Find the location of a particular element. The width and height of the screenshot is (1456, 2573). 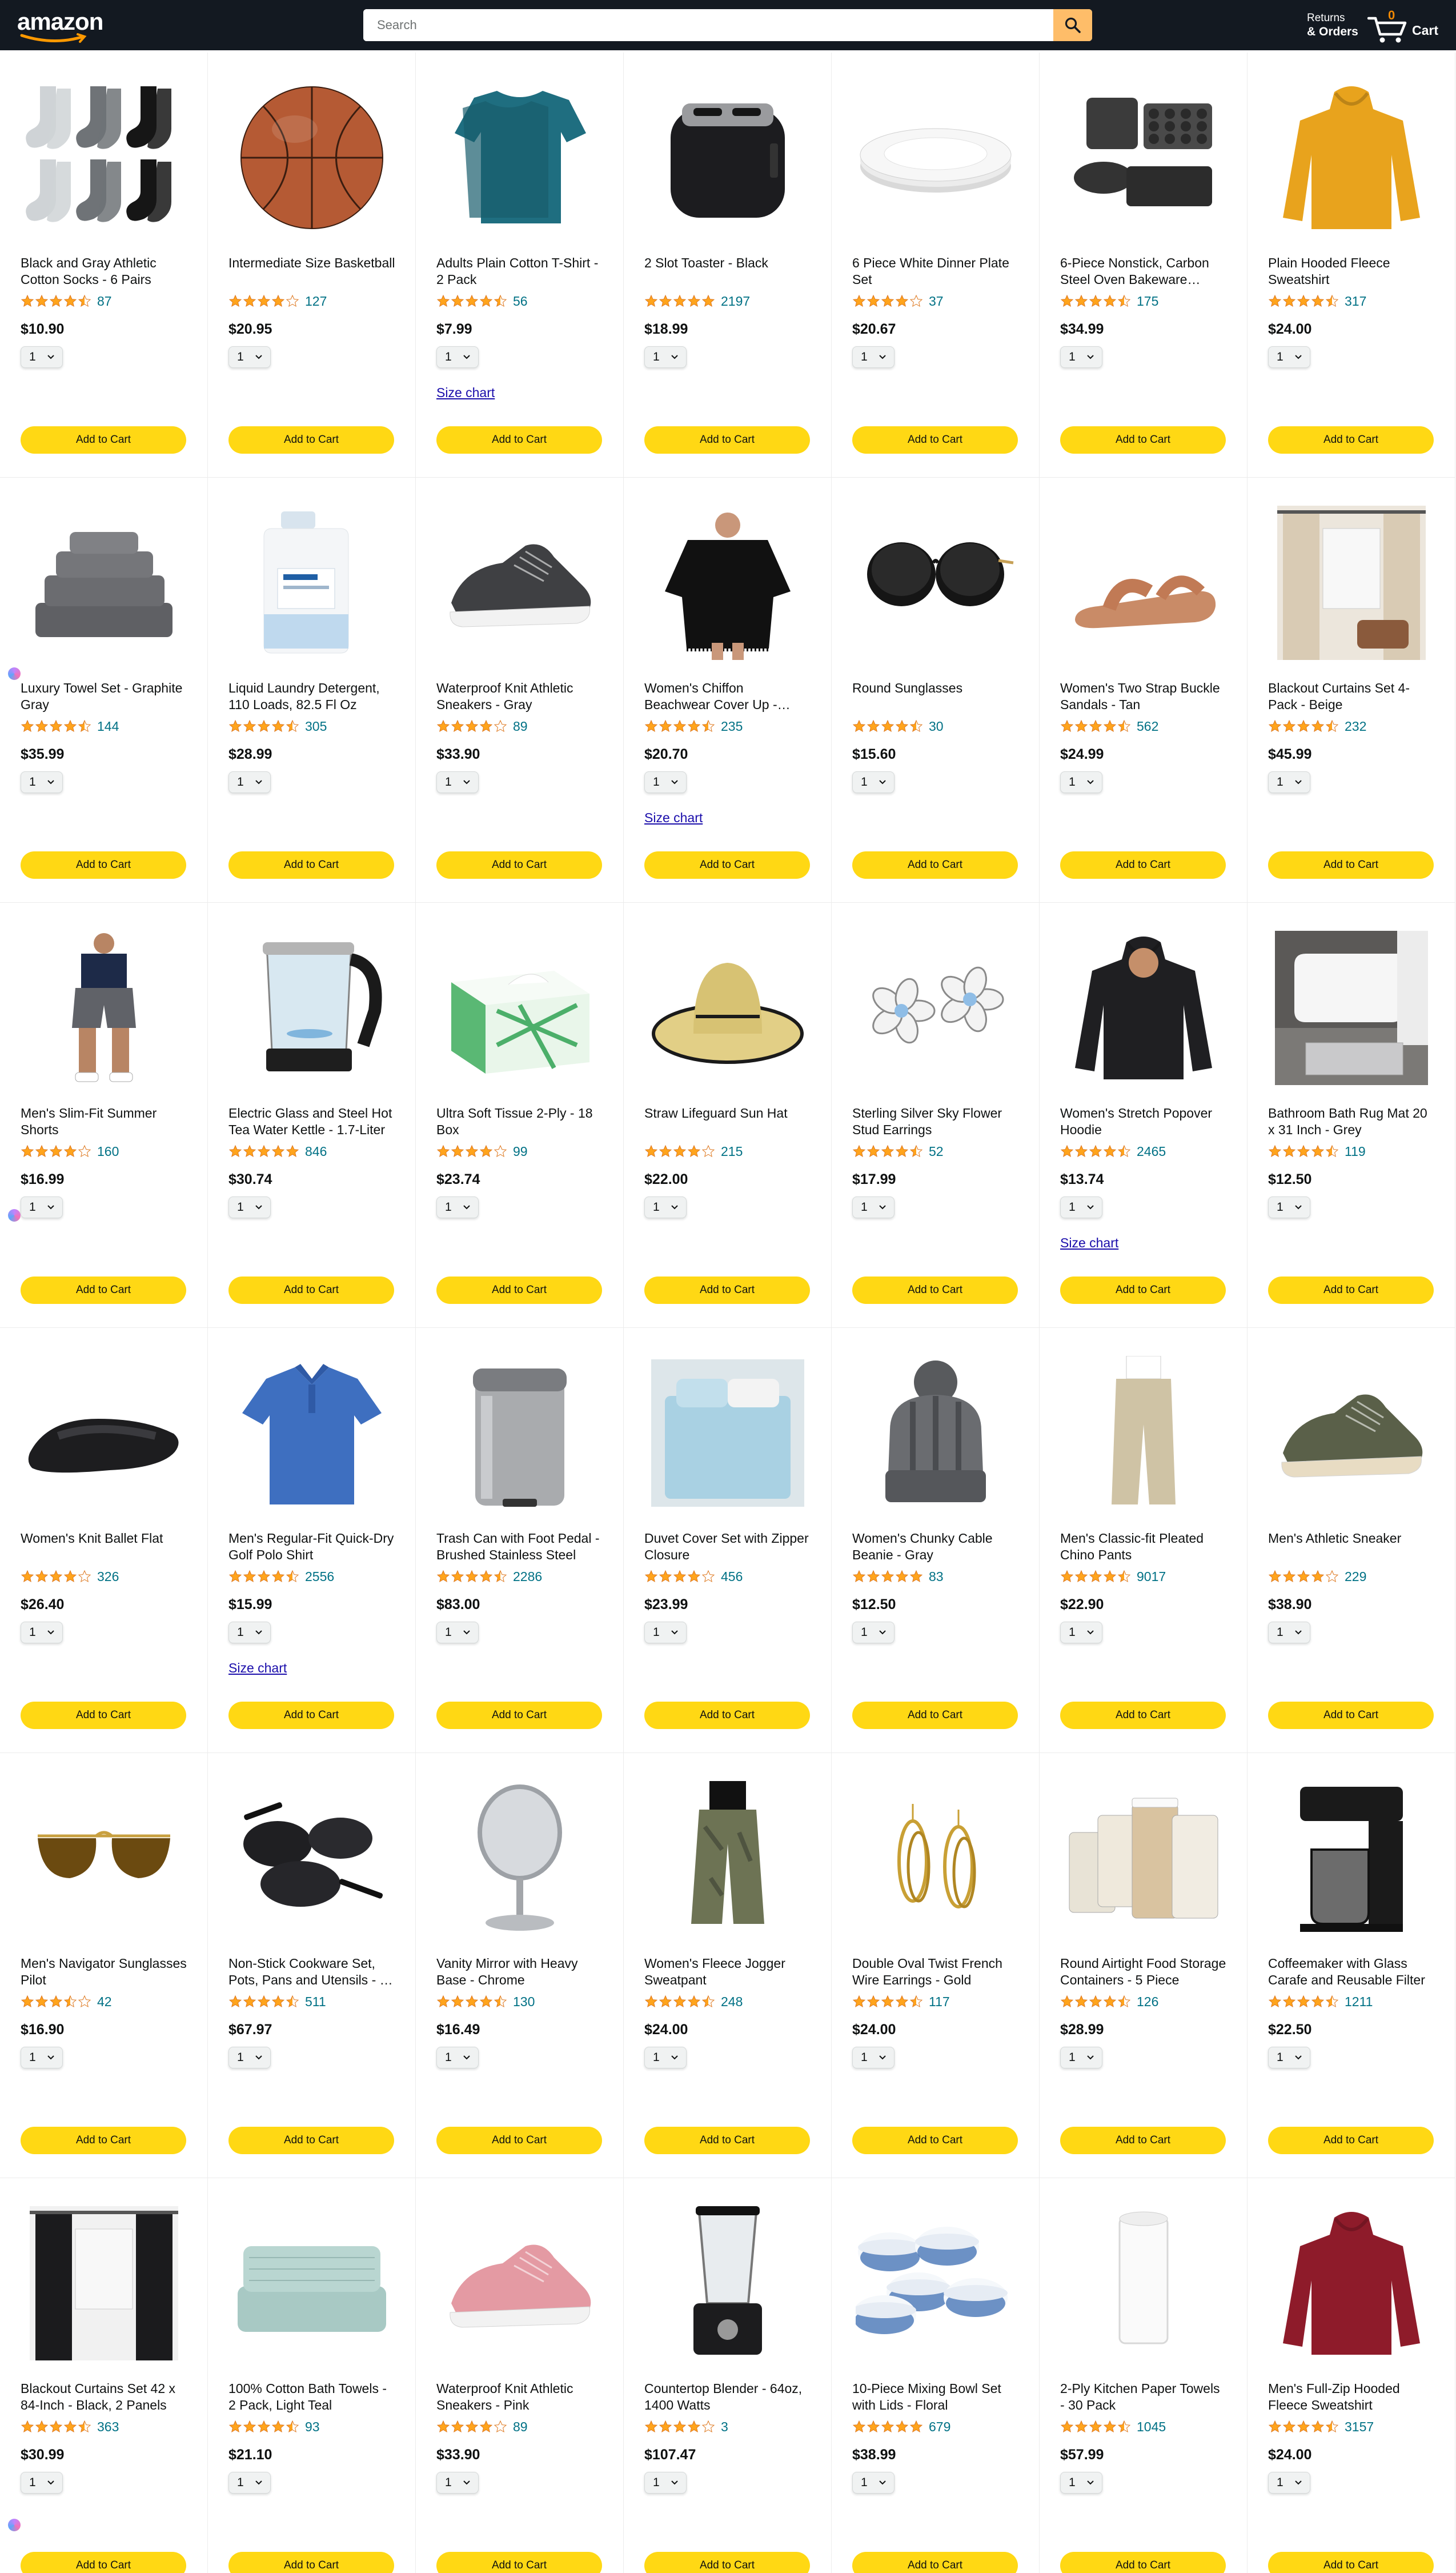

coverup-image is located at coordinates (727, 583).